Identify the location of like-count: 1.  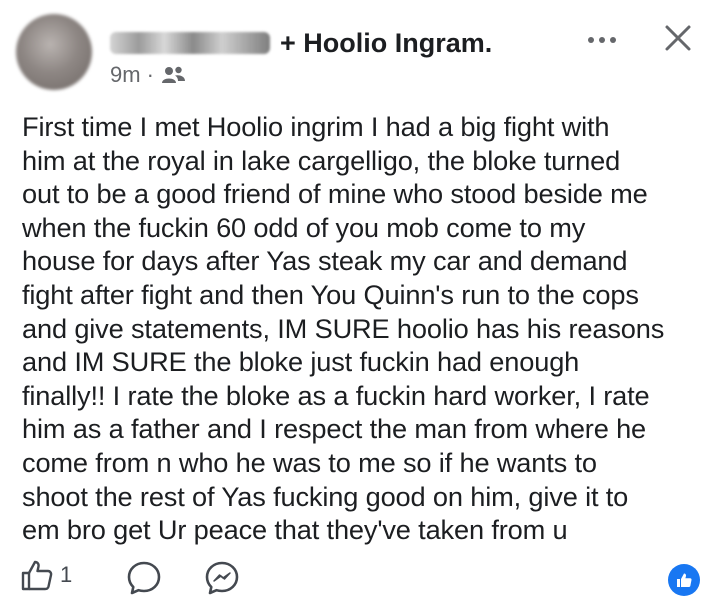
(66, 574).